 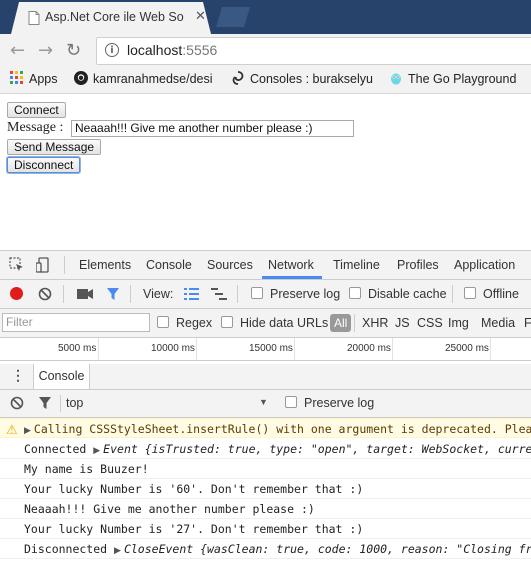 What do you see at coordinates (292, 277) in the screenshot?
I see `active-tab-indicator` at bounding box center [292, 277].